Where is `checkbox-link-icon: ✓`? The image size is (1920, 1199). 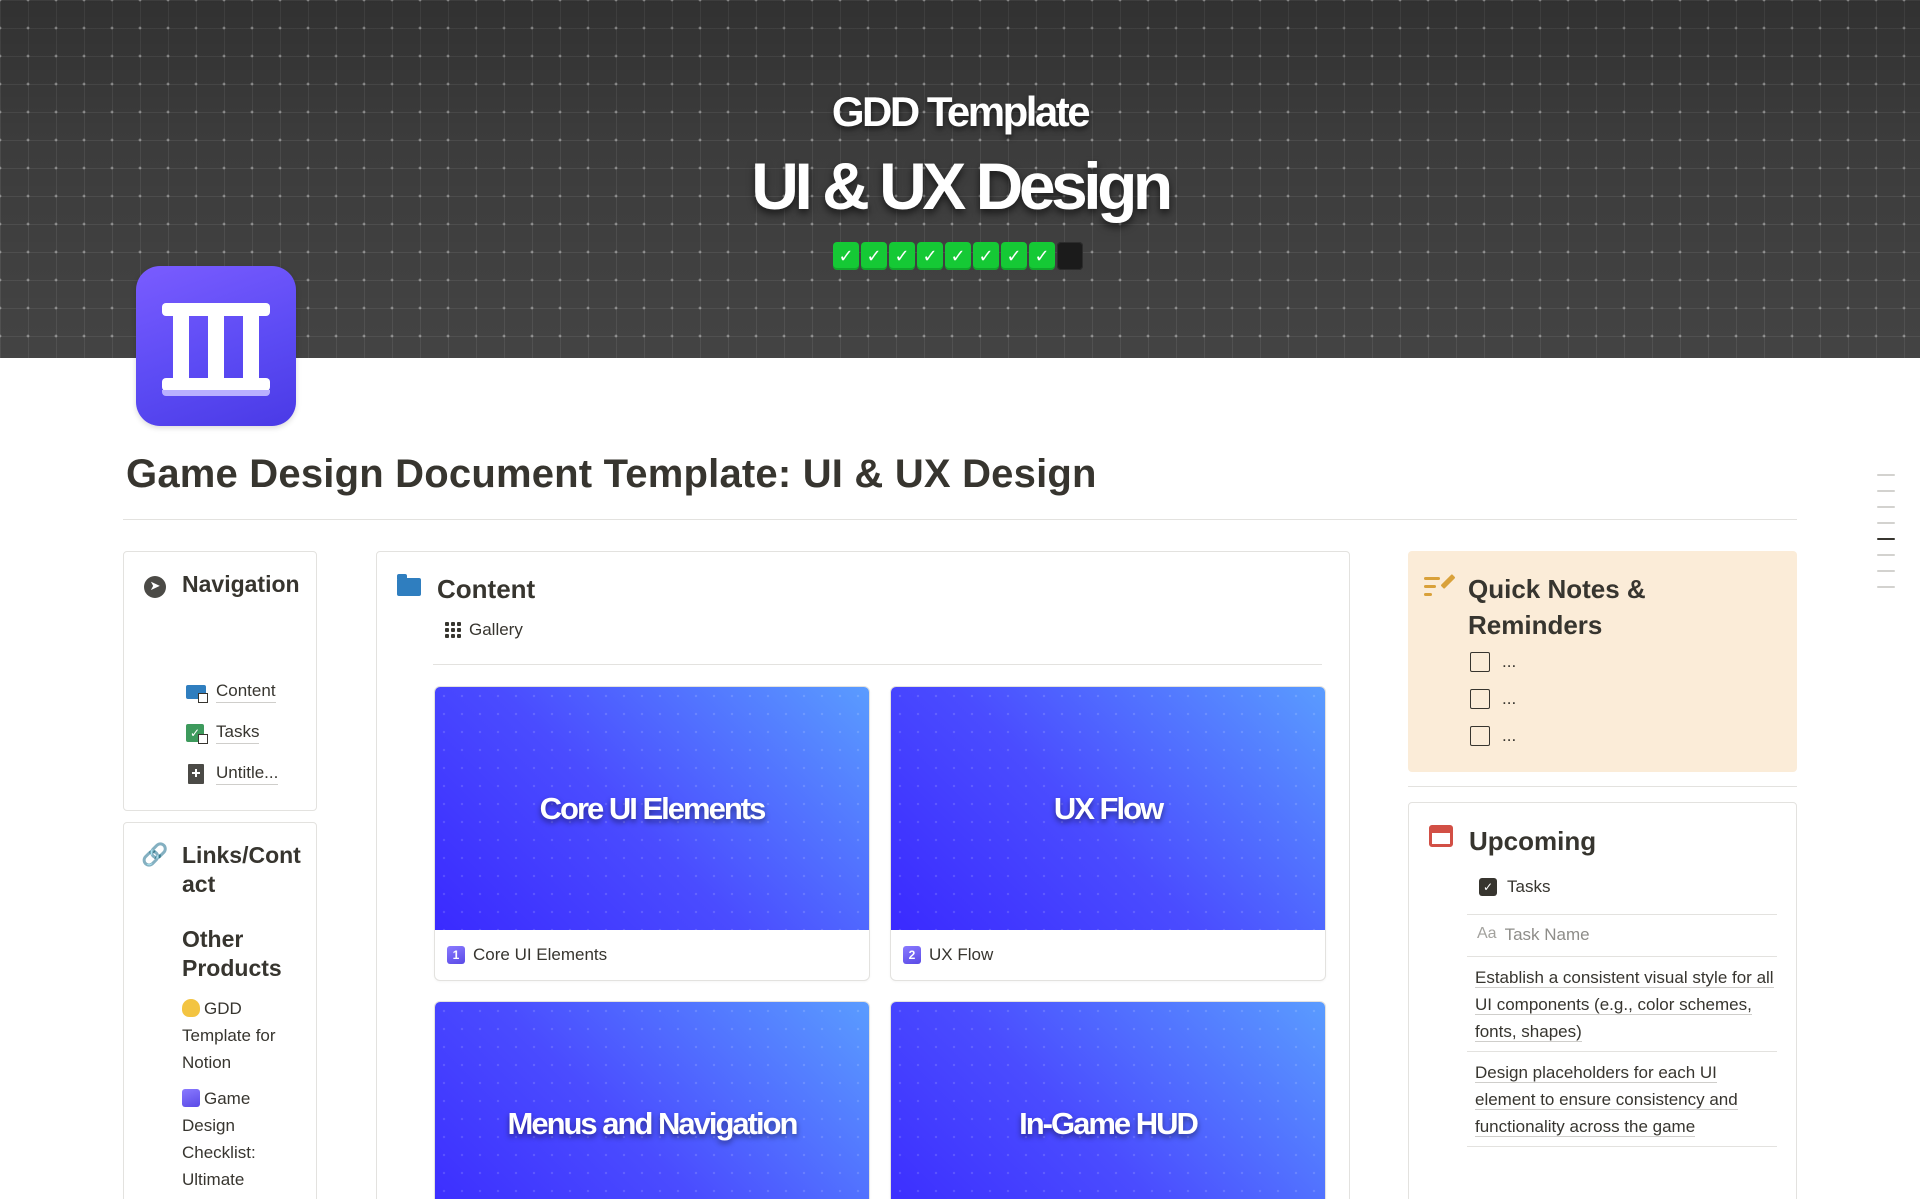 checkbox-link-icon: ✓ is located at coordinates (197, 733).